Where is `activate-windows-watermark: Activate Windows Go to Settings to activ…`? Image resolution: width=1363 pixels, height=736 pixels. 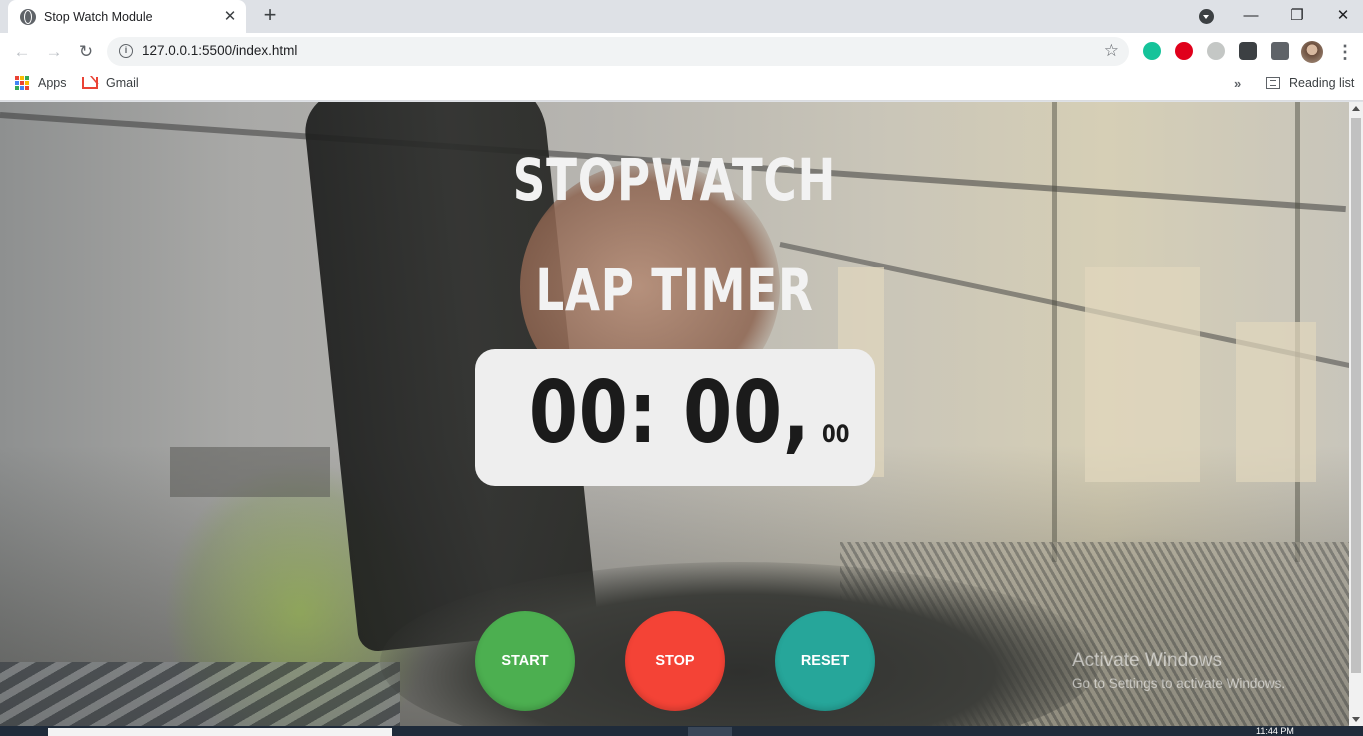 activate-windows-watermark: Activate Windows Go to Settings to activ… is located at coordinates (1178, 670).